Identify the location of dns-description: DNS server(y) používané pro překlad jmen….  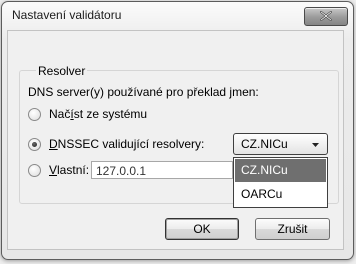
(143, 92).